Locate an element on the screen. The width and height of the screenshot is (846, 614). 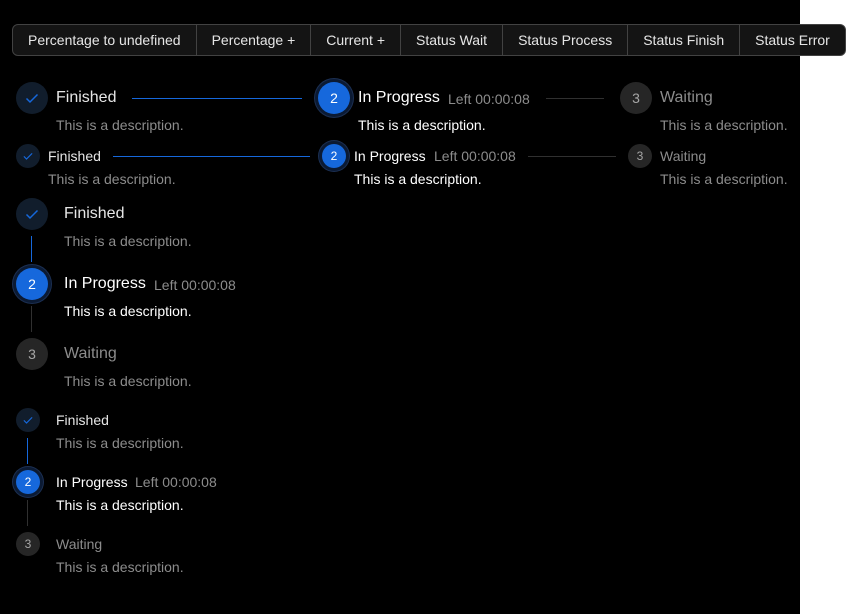
current-plus-button: Current + is located at coordinates (356, 40).